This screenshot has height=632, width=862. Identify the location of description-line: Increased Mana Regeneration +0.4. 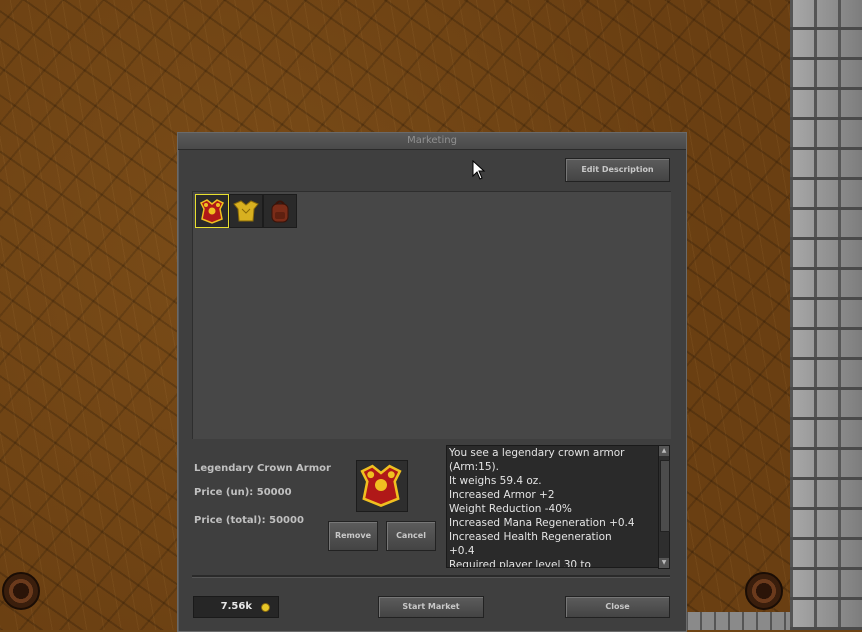
(542, 523).